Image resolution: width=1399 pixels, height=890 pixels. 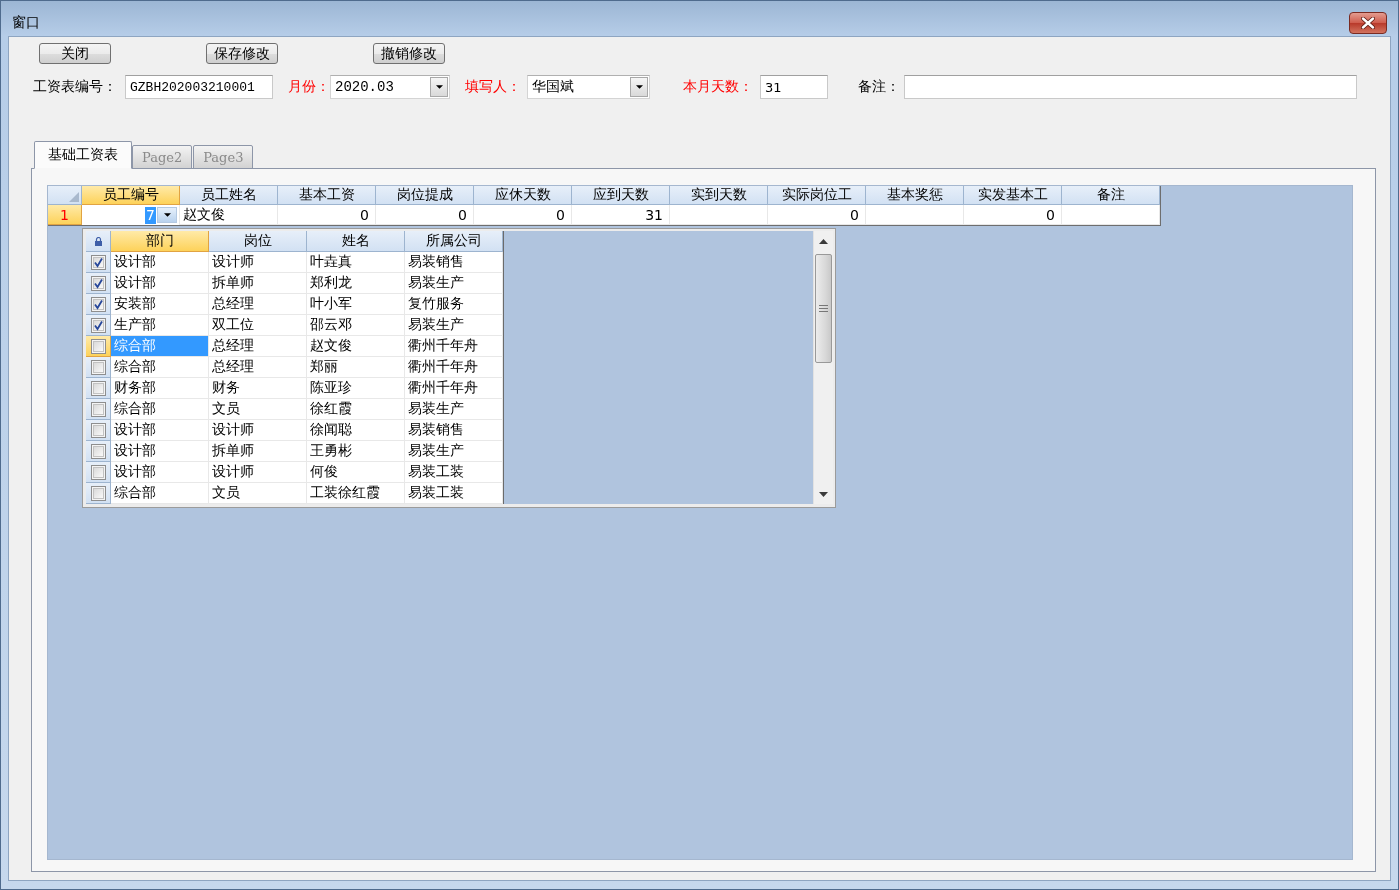 I want to click on table-cell: 何俊, so click(x=356, y=472).